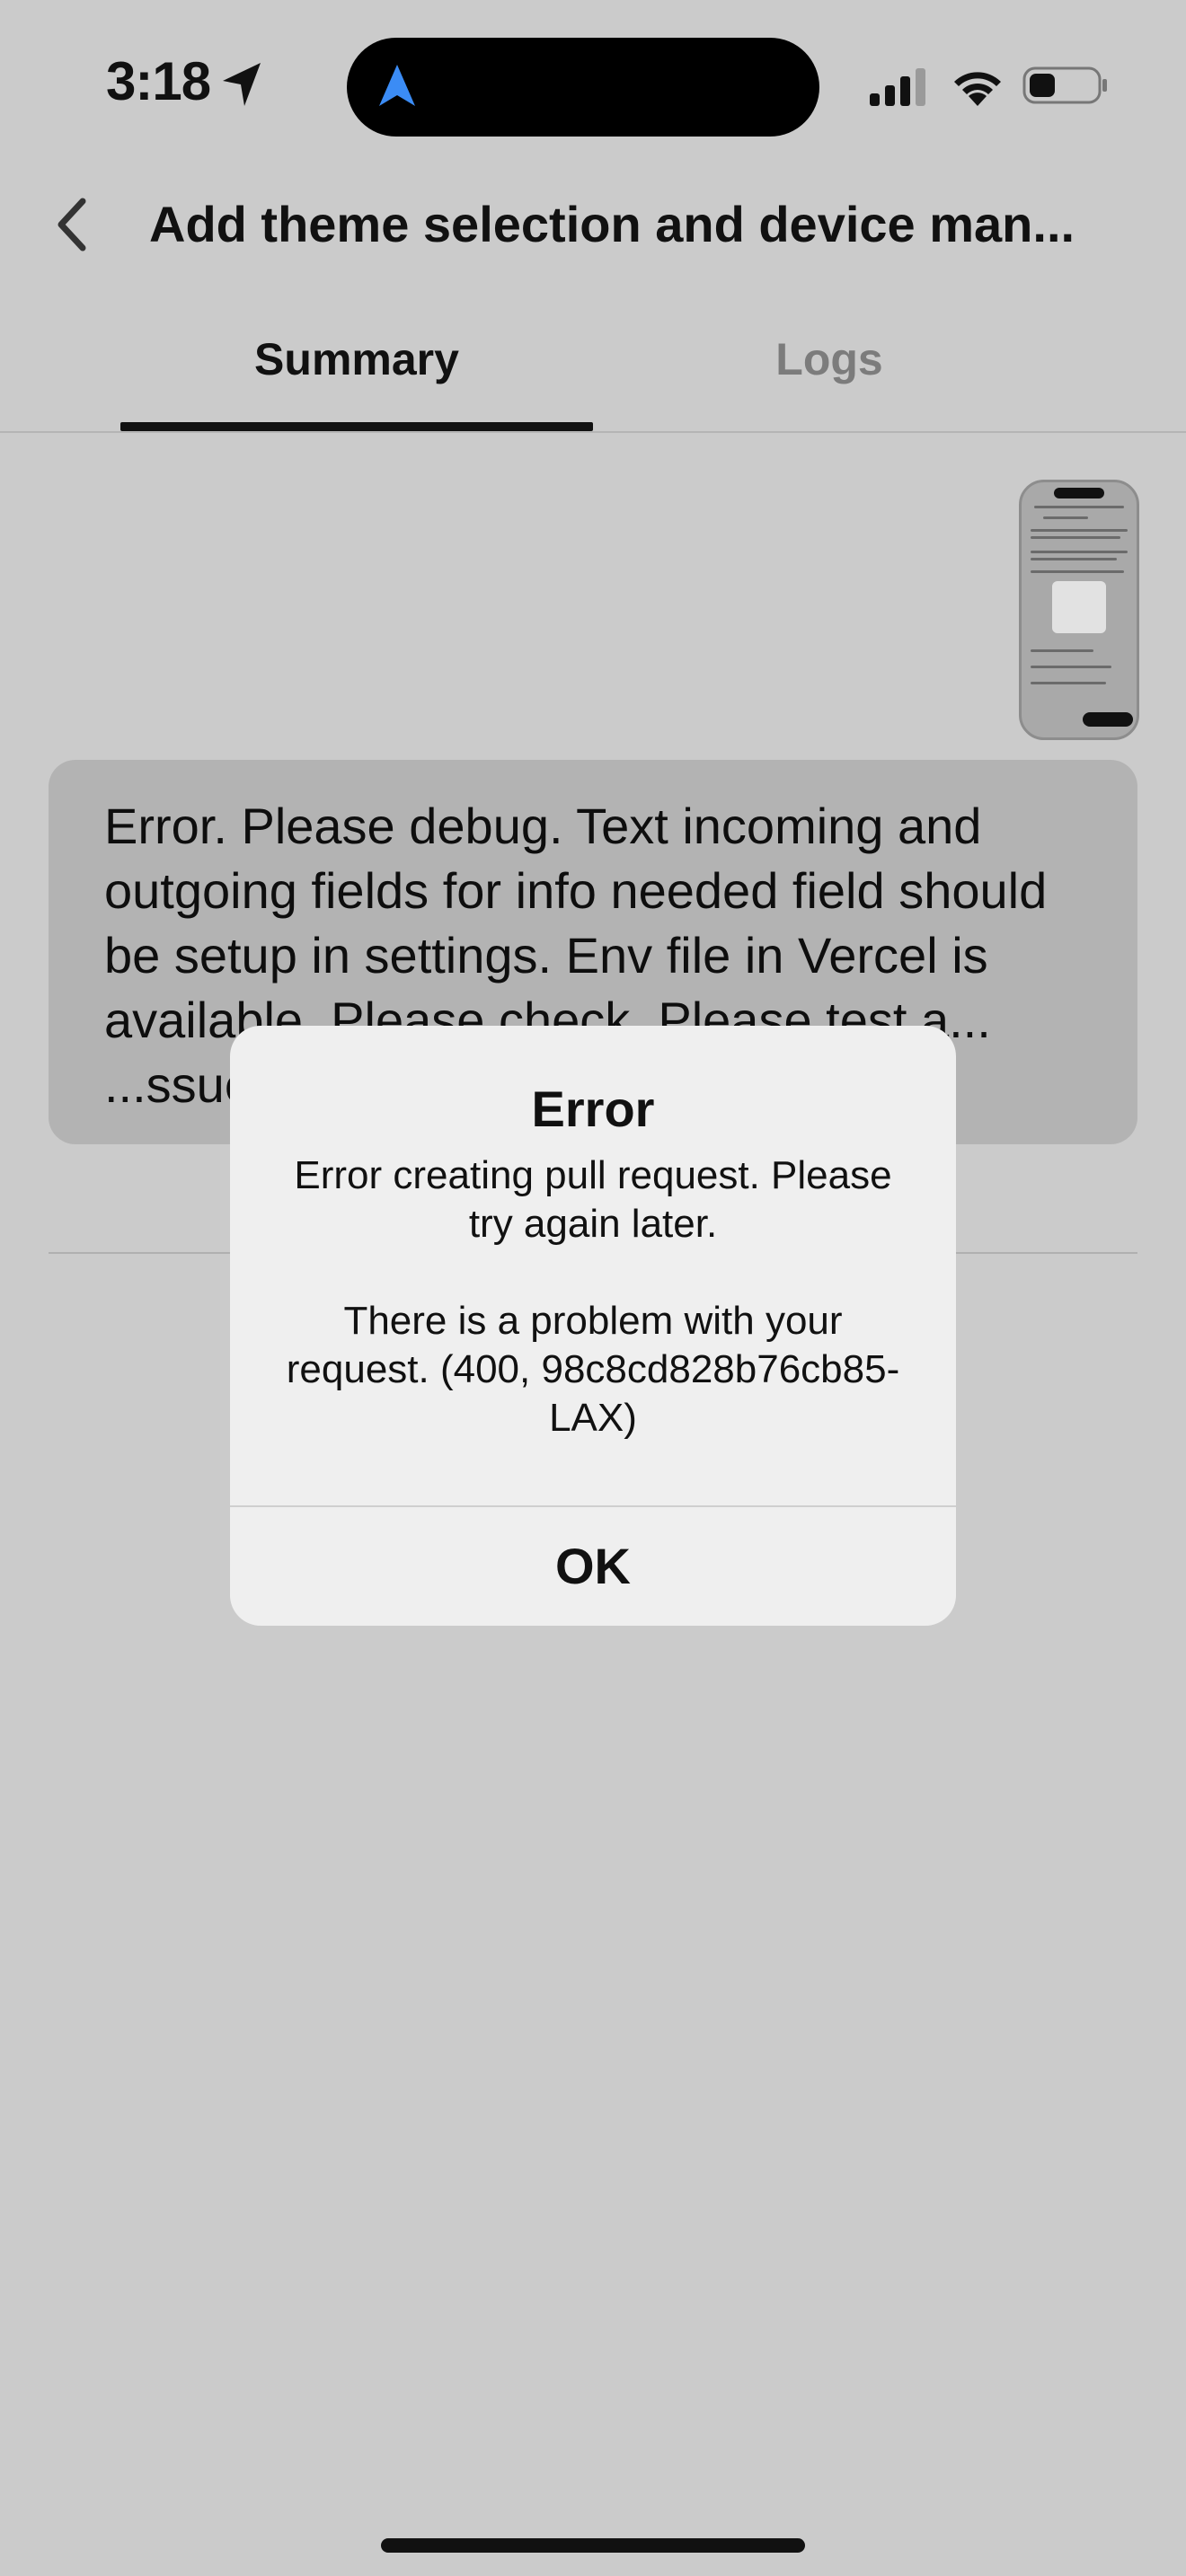  I want to click on thumbnail-island, so click(1079, 493).